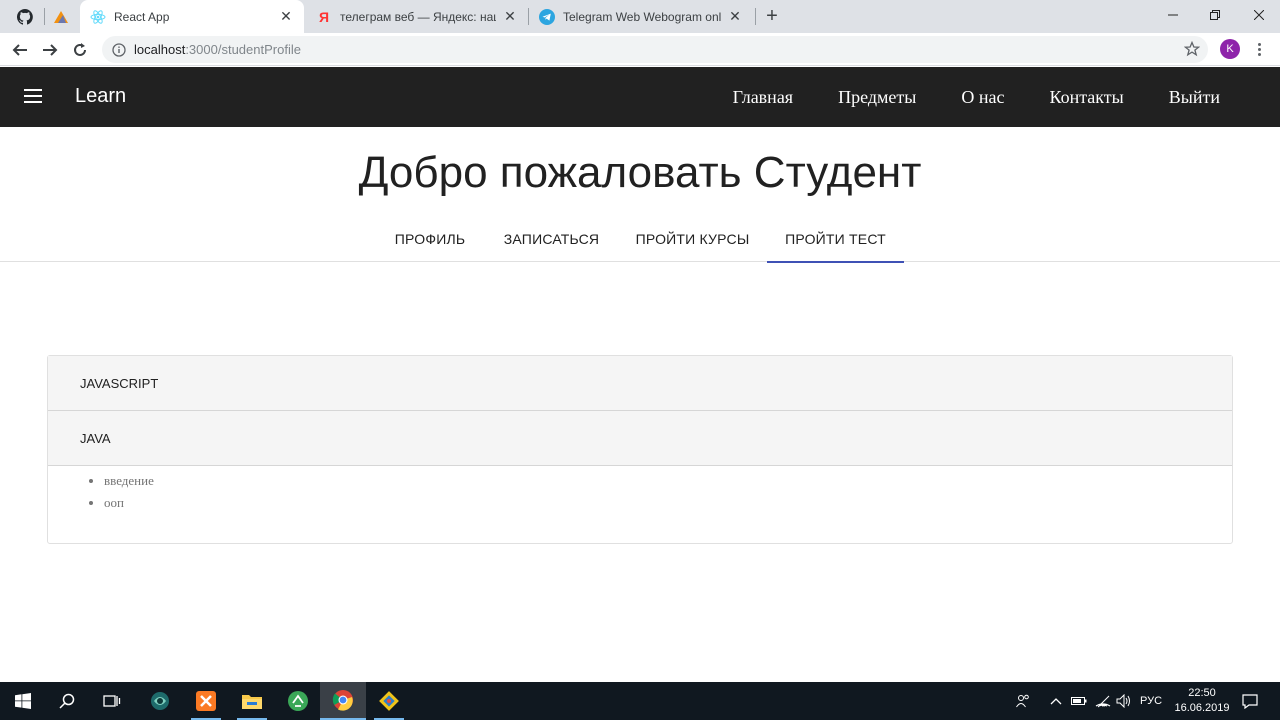 The width and height of the screenshot is (1280, 720). What do you see at coordinates (1202, 701) in the screenshot?
I see `system-clock: 22:50 16.06.2019` at bounding box center [1202, 701].